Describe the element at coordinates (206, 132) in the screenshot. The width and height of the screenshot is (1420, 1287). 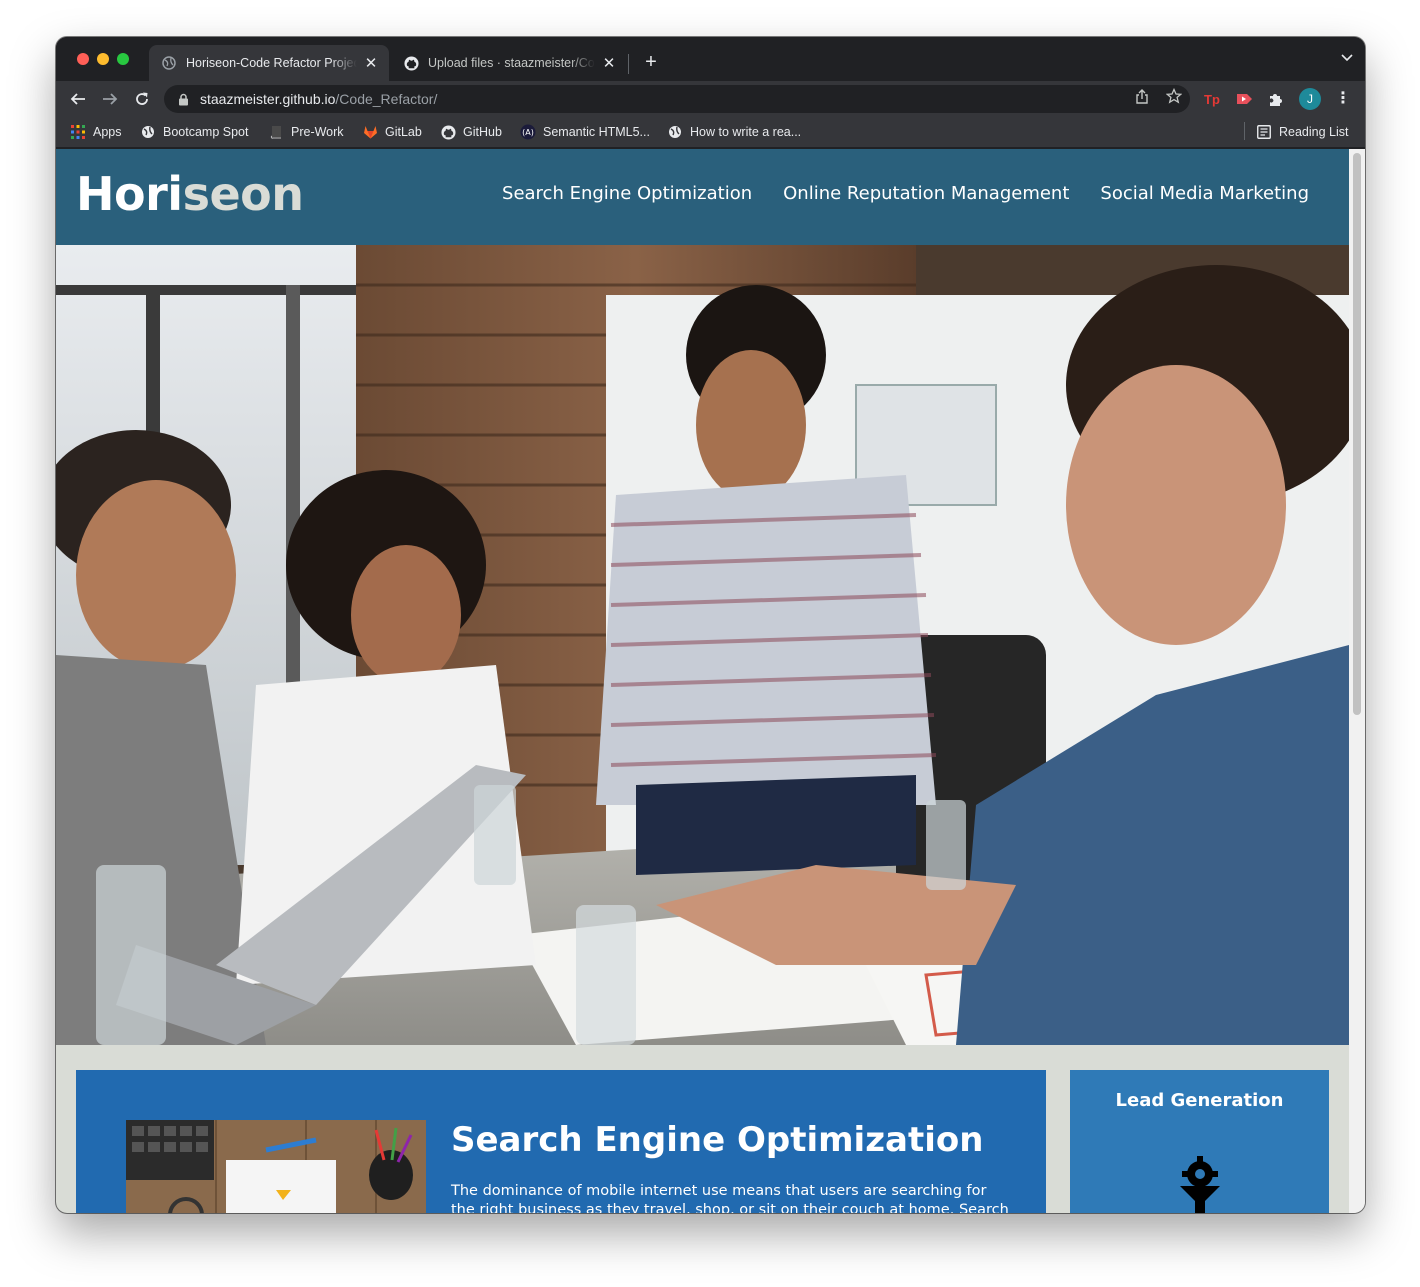
I see `bookmark-label: Bootcamp Spot` at that location.